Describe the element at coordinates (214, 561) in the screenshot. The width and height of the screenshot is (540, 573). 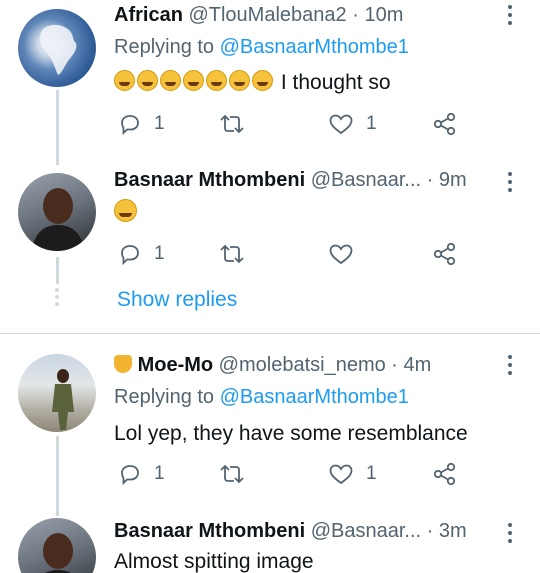
I see `tweet-text: Almost spitting image` at that location.